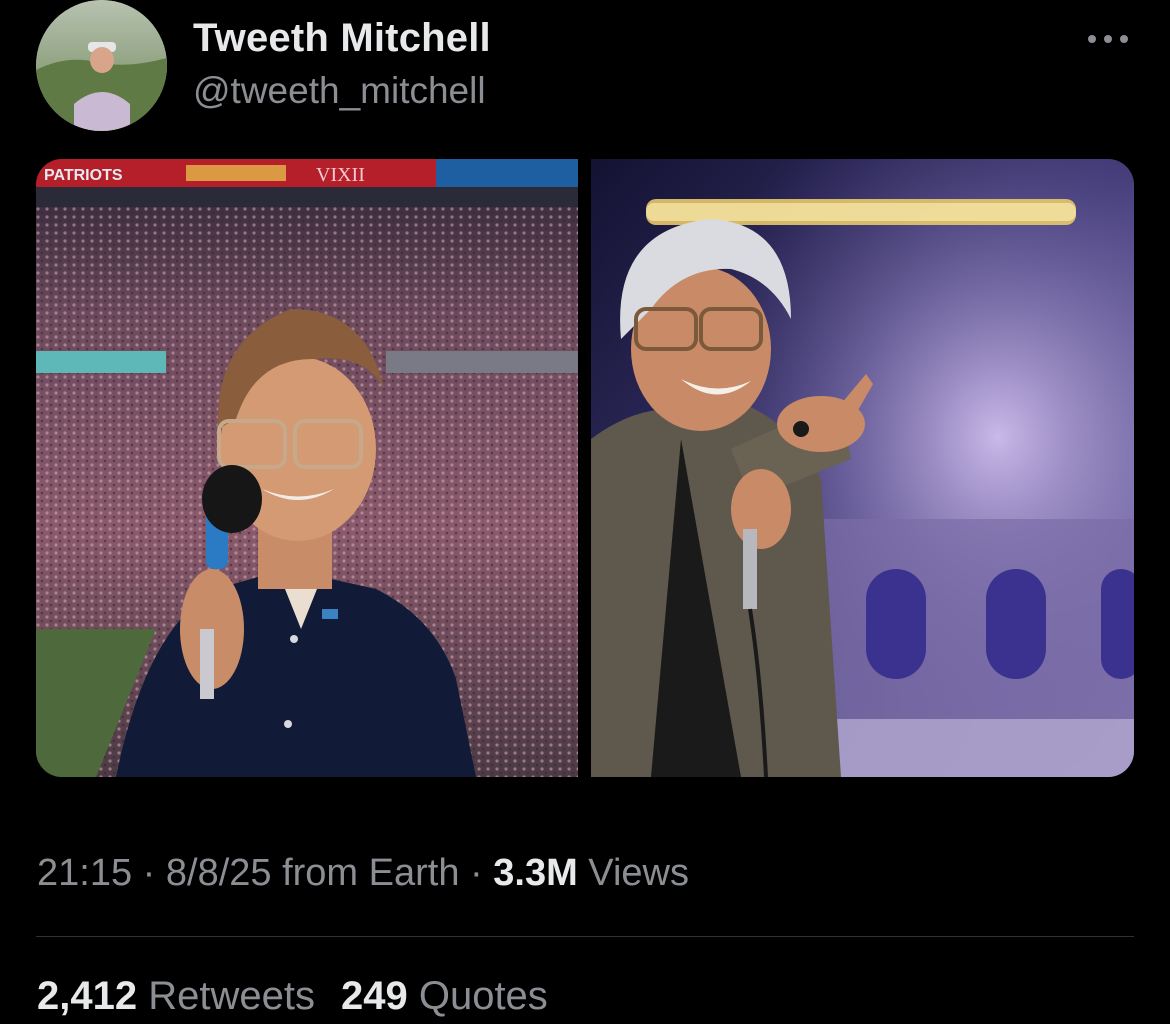  I want to click on tweet-source: from Earth, so click(365, 873).